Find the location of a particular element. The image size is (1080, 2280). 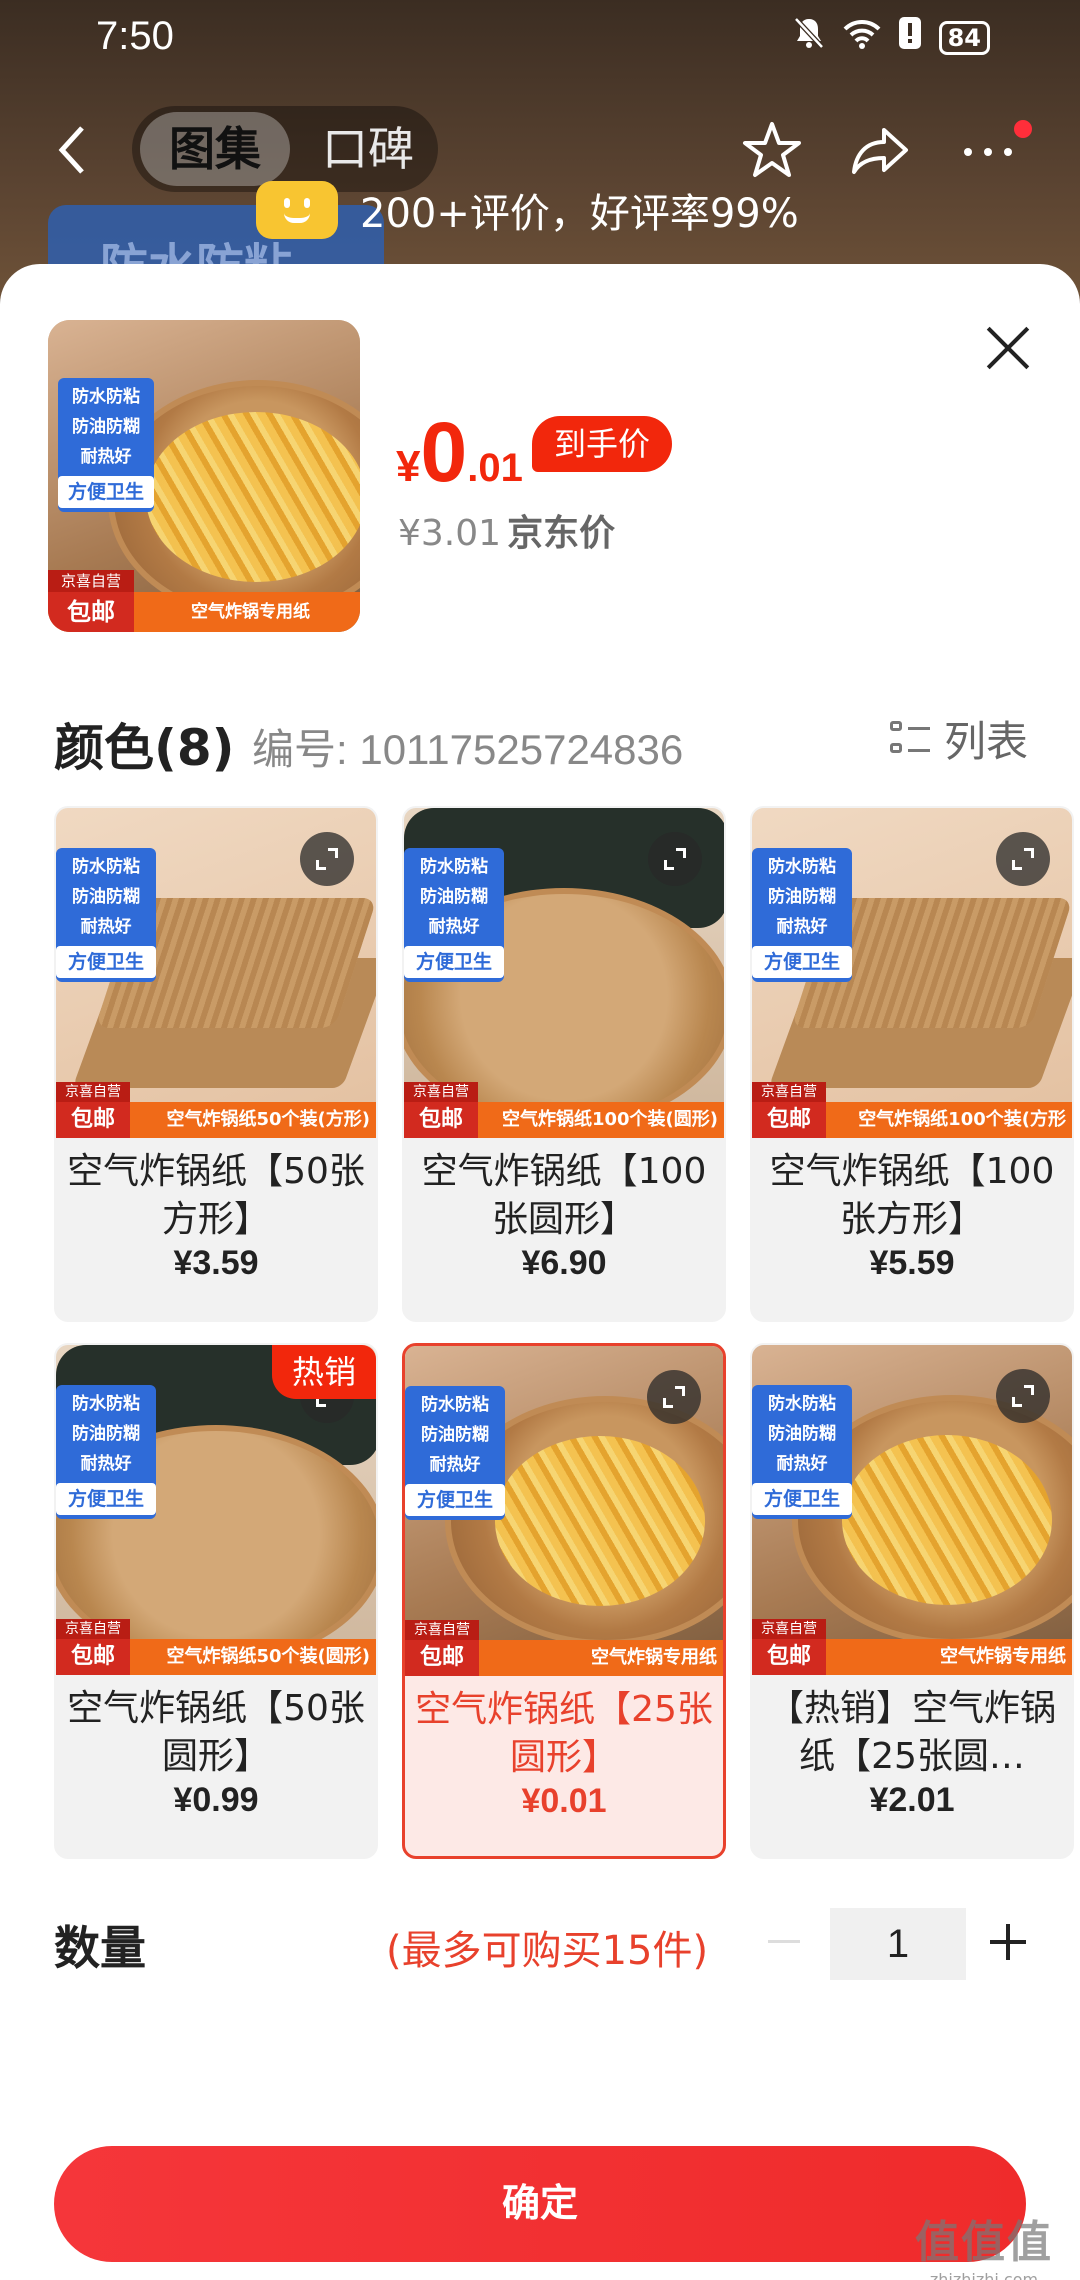

list-view-toggle: 列表 is located at coordinates (958, 738).